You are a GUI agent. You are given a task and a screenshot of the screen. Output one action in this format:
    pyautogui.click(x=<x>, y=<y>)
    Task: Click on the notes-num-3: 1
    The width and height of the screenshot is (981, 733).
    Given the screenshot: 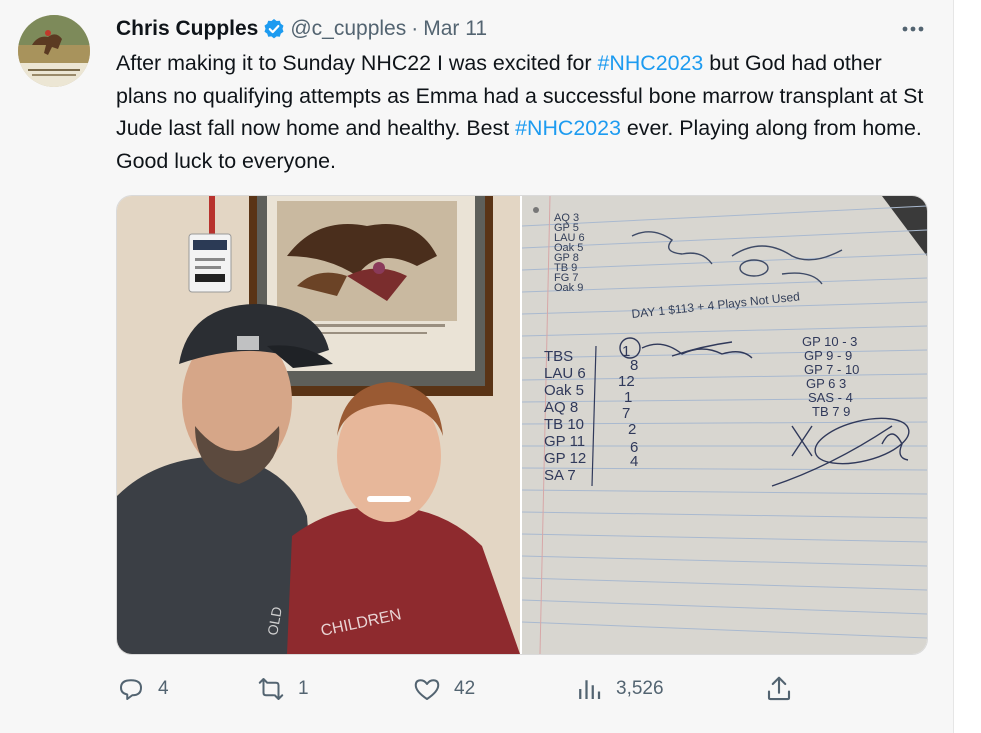 What is the action you would take?
    pyautogui.click(x=628, y=397)
    